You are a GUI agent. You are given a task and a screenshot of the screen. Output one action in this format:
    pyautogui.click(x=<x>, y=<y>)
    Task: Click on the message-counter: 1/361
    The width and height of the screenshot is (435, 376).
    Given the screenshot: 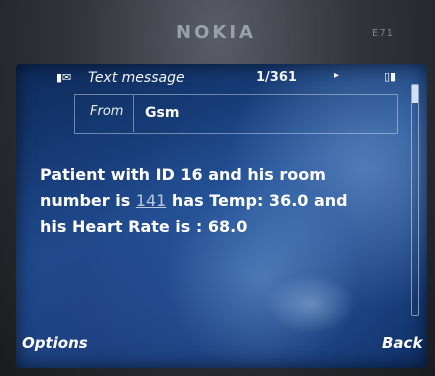 What is the action you would take?
    pyautogui.click(x=276, y=77)
    